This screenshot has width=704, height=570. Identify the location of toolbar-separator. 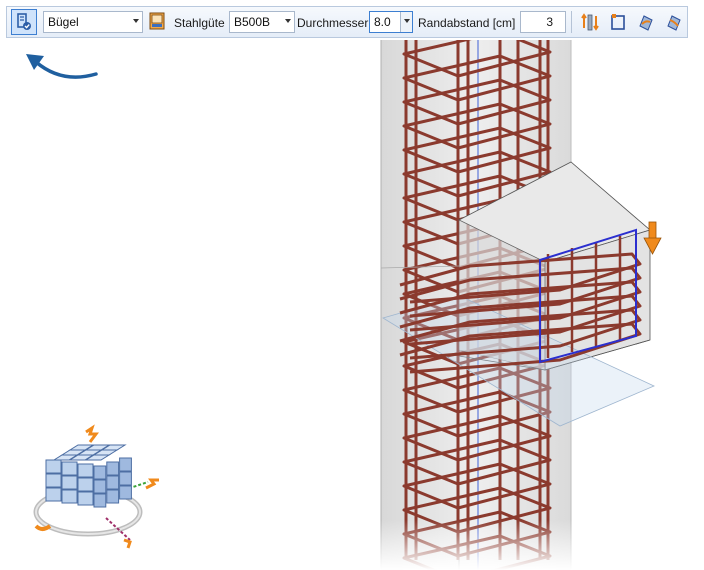
(571, 22).